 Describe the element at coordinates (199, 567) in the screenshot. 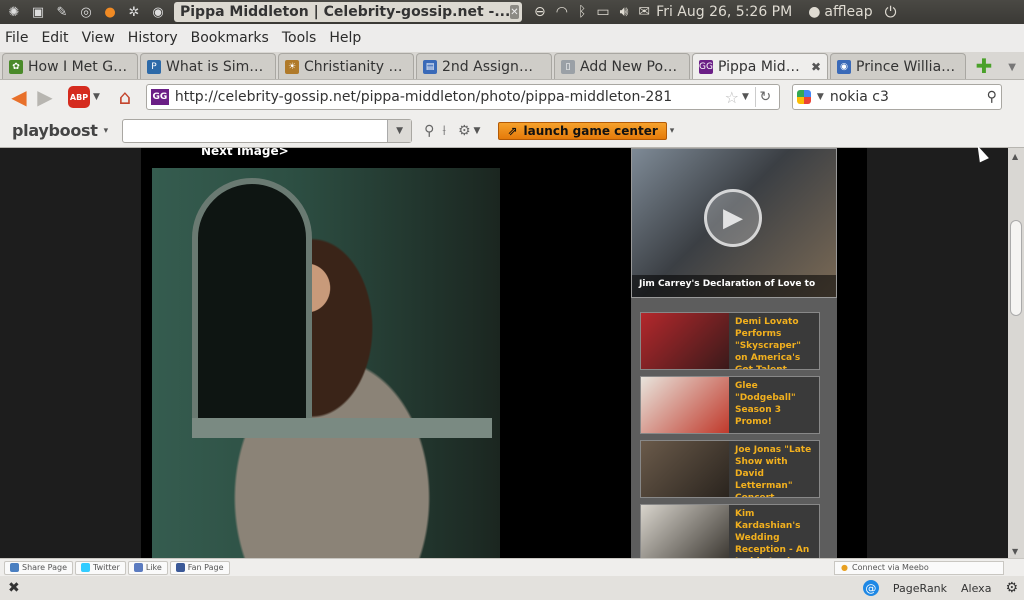

I see `fan-page-button: Fan Page` at that location.